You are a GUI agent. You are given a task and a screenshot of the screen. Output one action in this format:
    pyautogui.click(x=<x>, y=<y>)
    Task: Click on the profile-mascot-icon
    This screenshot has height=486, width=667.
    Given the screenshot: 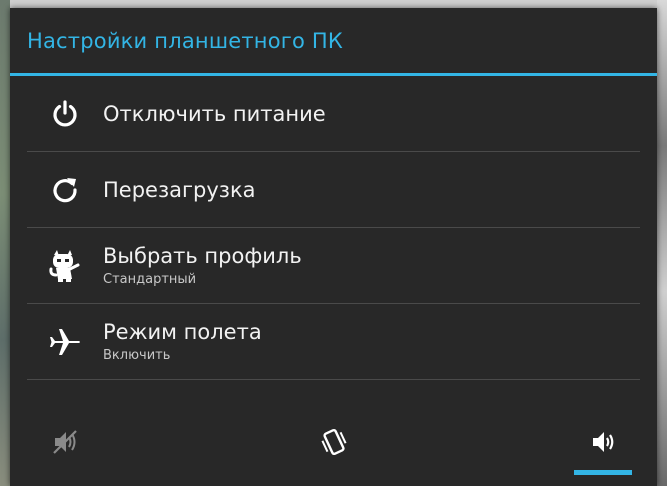 What is the action you would take?
    pyautogui.click(x=65, y=266)
    